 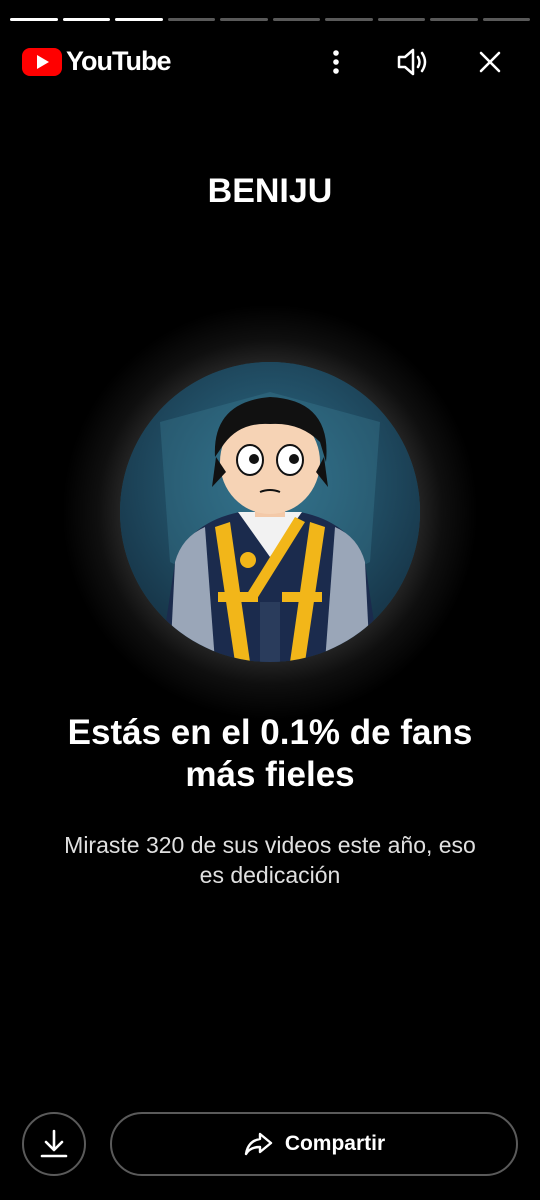 What do you see at coordinates (270, 191) in the screenshot?
I see `channel-name: BENIJU` at bounding box center [270, 191].